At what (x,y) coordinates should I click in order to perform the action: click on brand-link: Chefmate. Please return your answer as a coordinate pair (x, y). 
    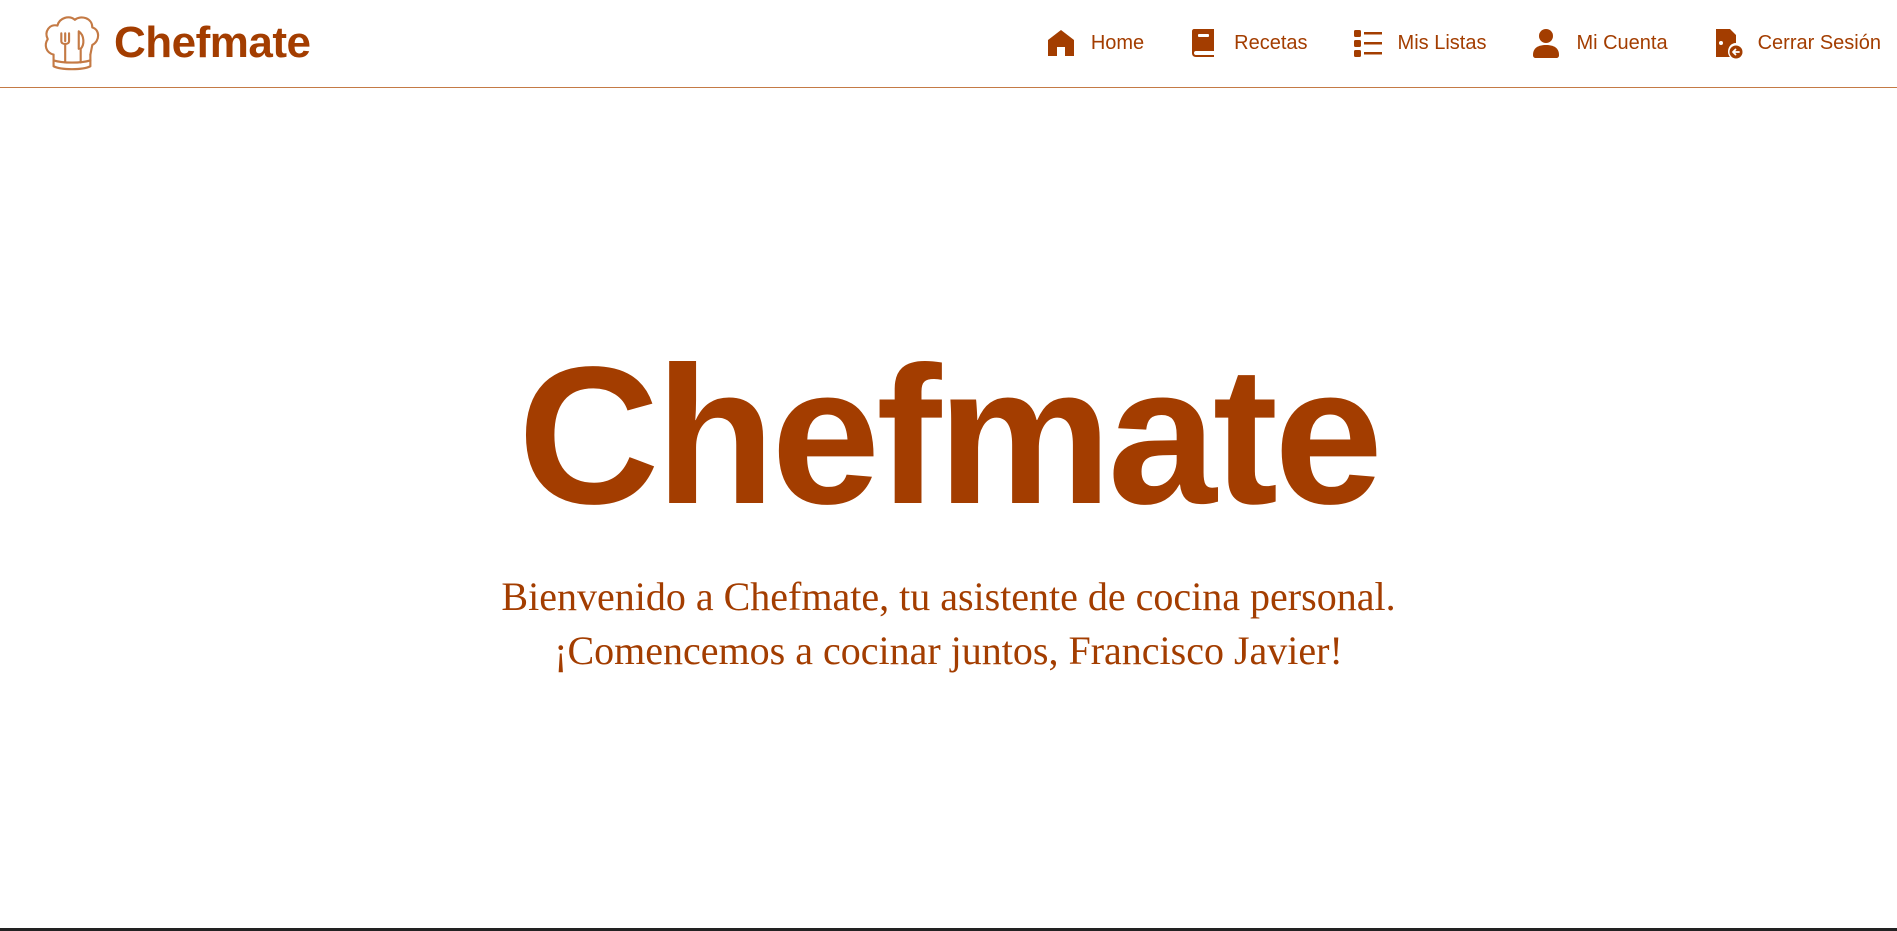
    Looking at the image, I should click on (175, 43).